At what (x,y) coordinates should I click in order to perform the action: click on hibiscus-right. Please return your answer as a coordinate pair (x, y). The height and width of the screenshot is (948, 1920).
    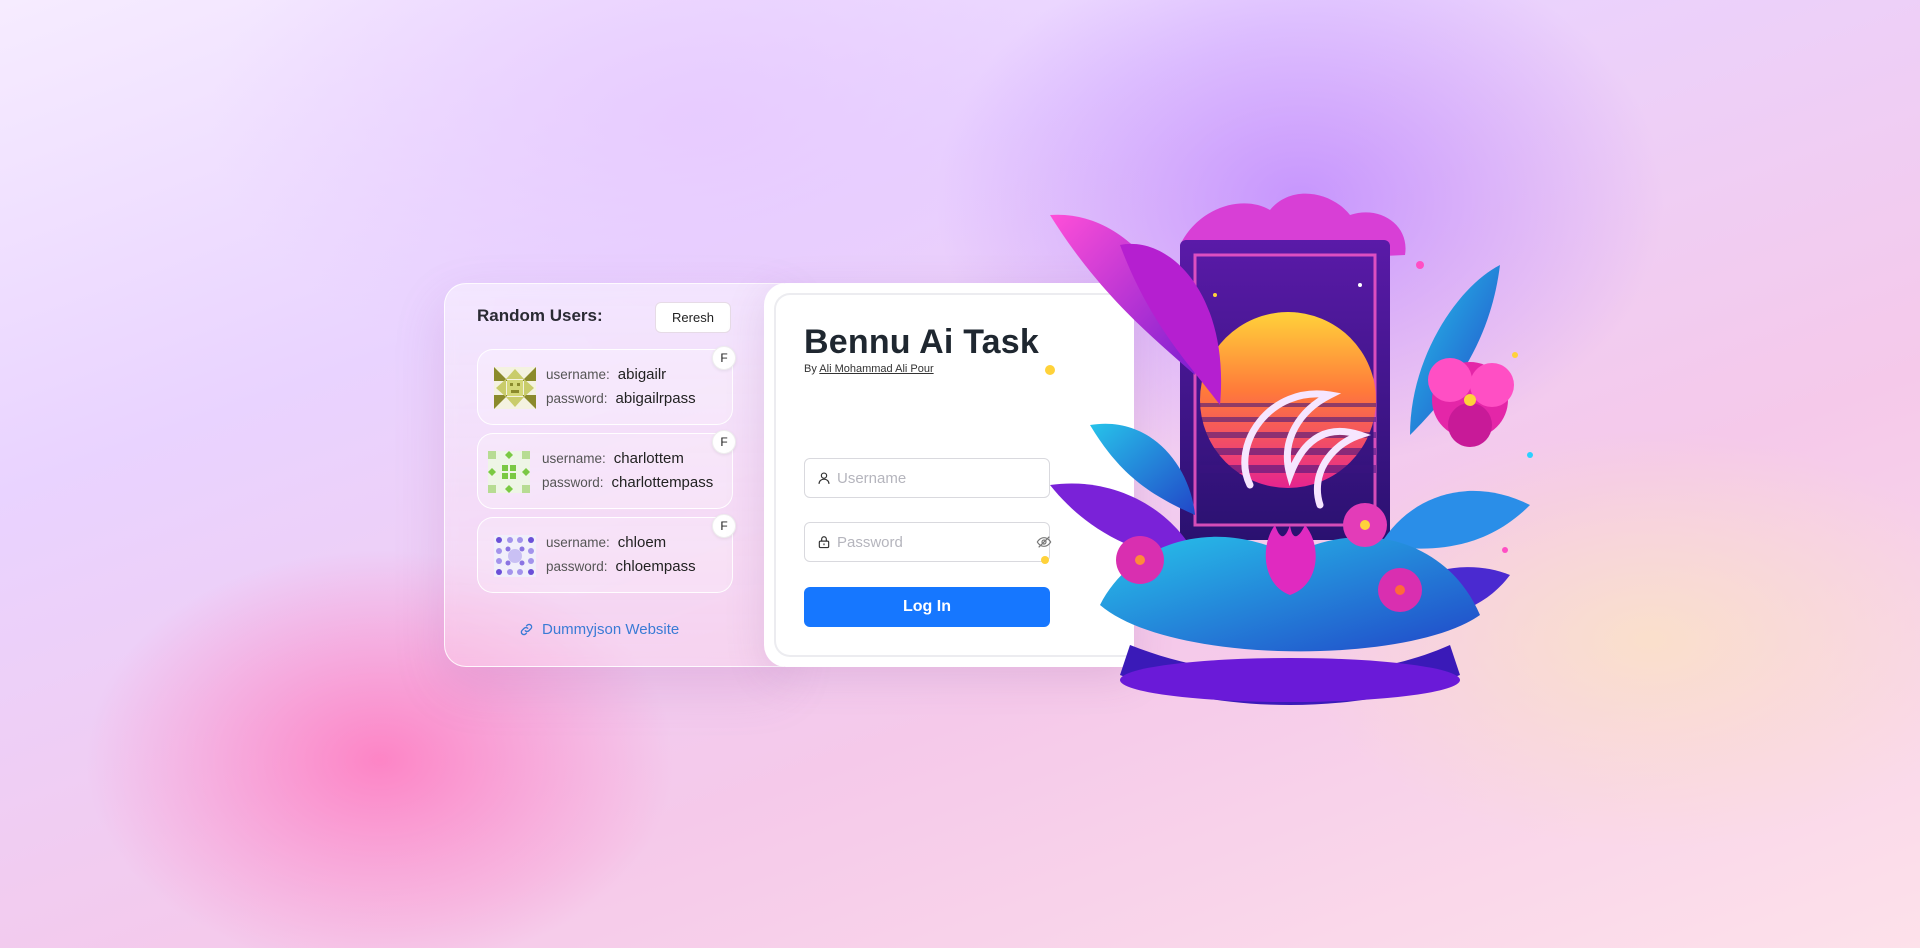
    Looking at the image, I should click on (1471, 402).